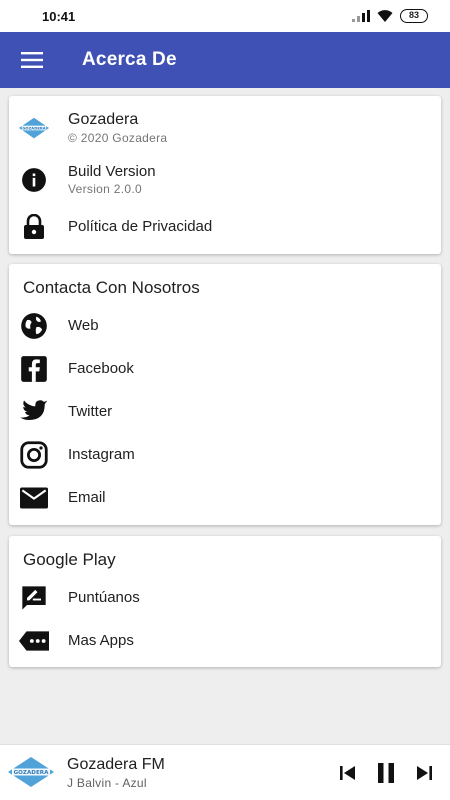 The height and width of the screenshot is (800, 450). What do you see at coordinates (34, 227) in the screenshot?
I see `lock-icon` at bounding box center [34, 227].